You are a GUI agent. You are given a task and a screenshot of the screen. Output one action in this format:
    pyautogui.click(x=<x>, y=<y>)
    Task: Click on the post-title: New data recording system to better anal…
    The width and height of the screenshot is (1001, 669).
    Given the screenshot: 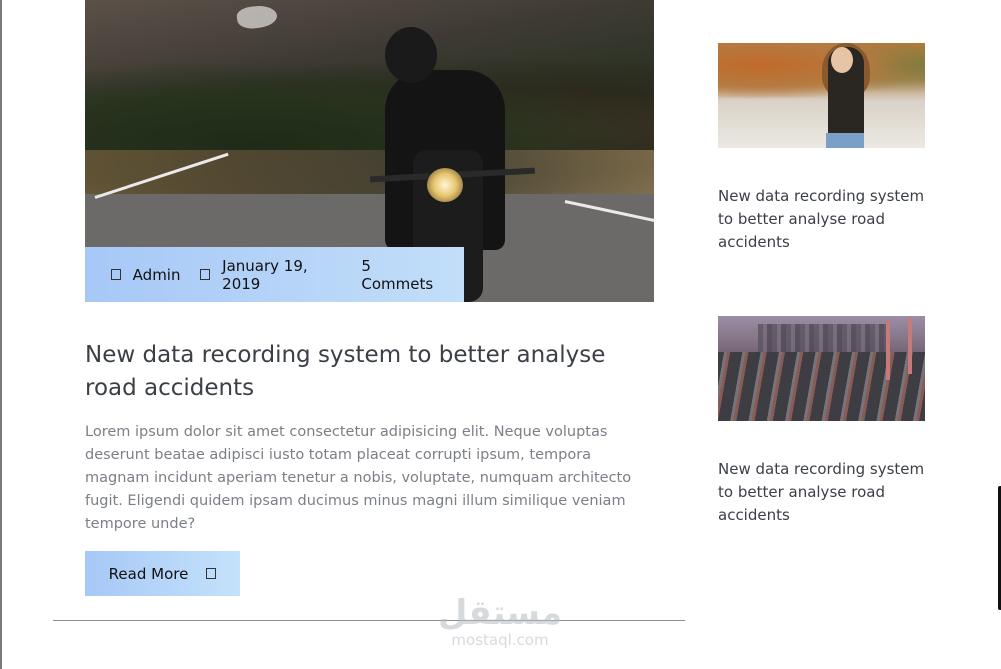 What is the action you would take?
    pyautogui.click(x=372, y=372)
    